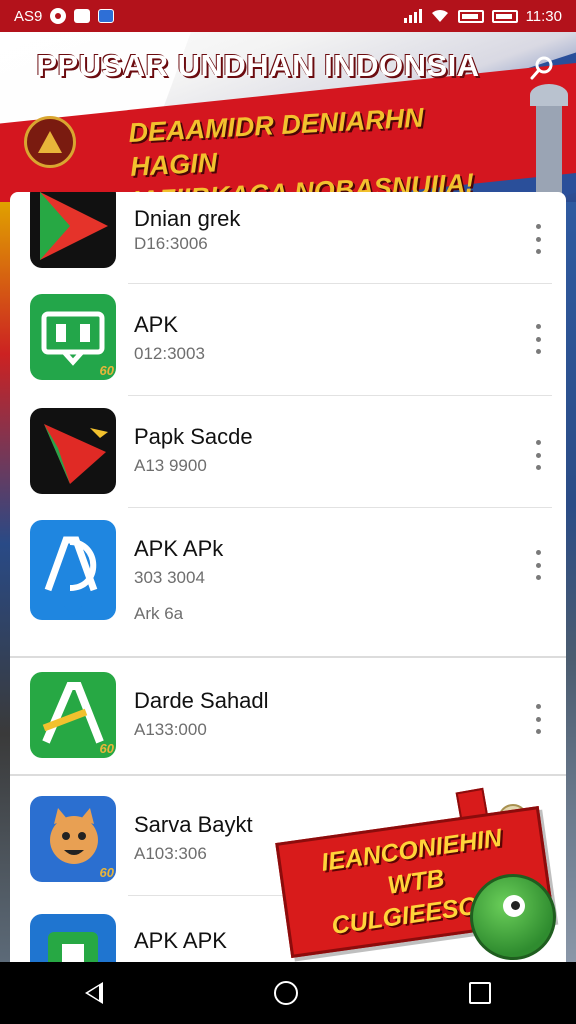 This screenshot has width=576, height=1024. What do you see at coordinates (439, 15) in the screenshot?
I see `wifi-icon` at bounding box center [439, 15].